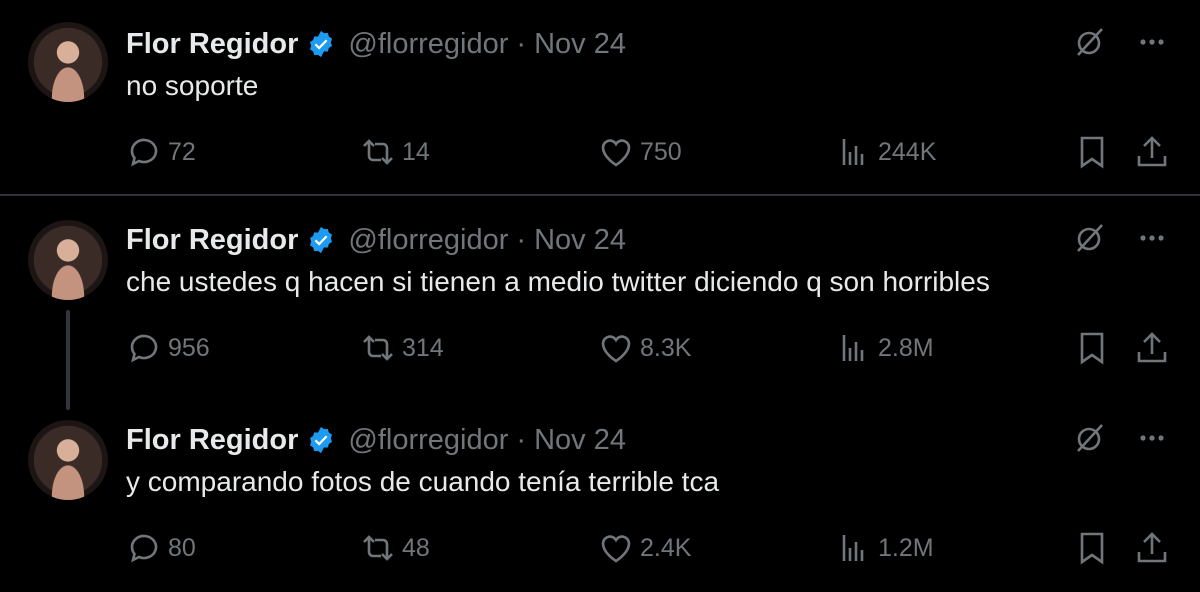 Image resolution: width=1200 pixels, height=592 pixels. Describe the element at coordinates (661, 151) in the screenshot. I see `like-count: 750` at that location.